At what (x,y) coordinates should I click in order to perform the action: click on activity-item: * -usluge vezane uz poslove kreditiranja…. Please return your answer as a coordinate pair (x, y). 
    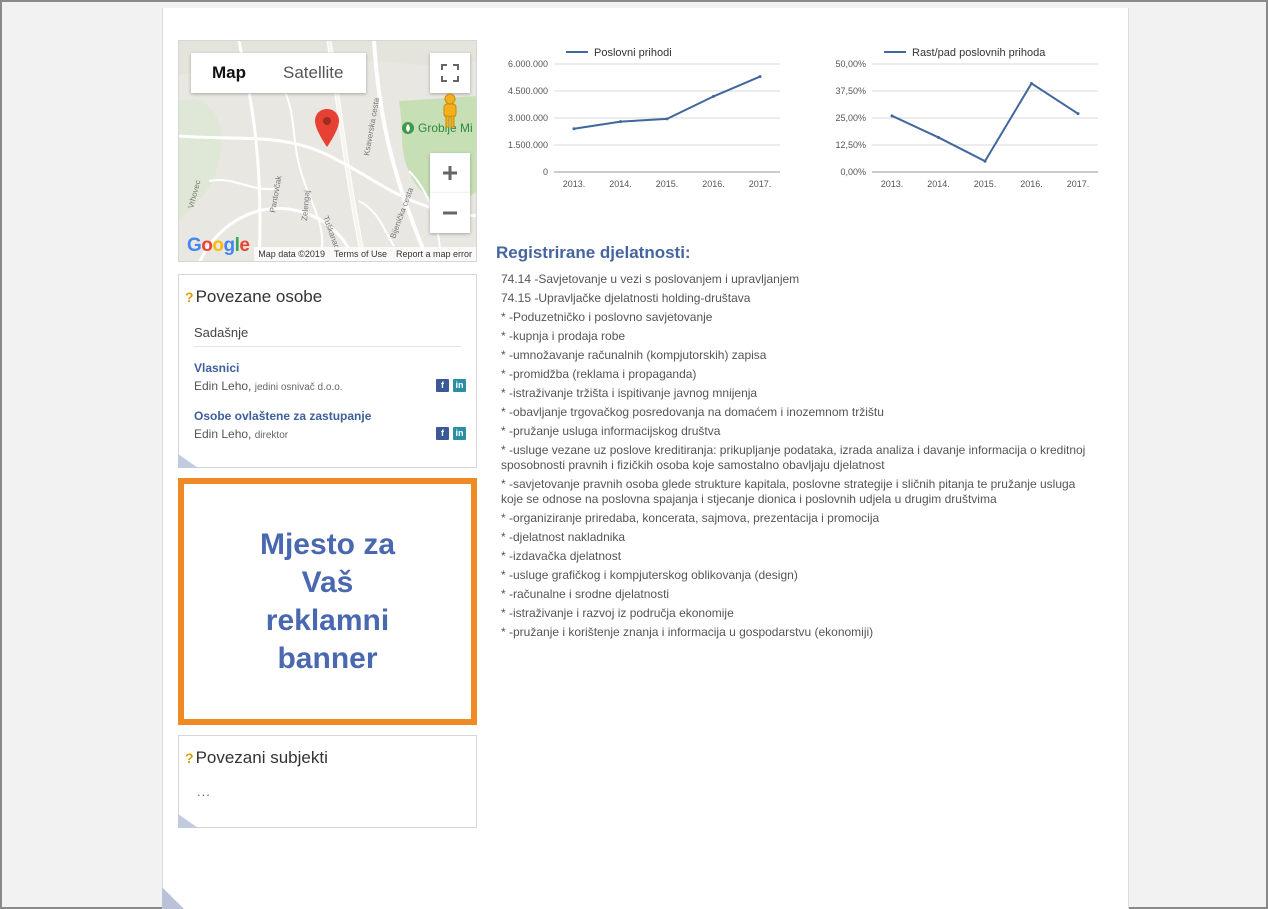
    Looking at the image, I should click on (793, 457).